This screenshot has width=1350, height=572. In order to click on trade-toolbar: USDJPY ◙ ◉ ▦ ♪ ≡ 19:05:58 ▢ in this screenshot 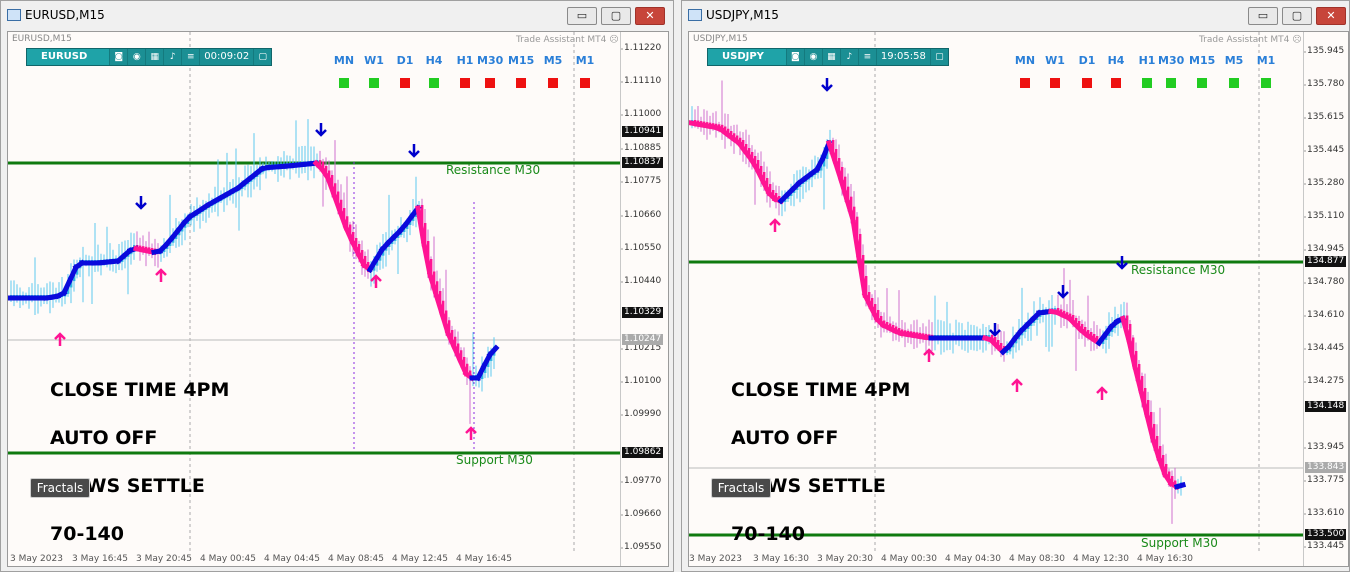, I will do `click(828, 57)`.